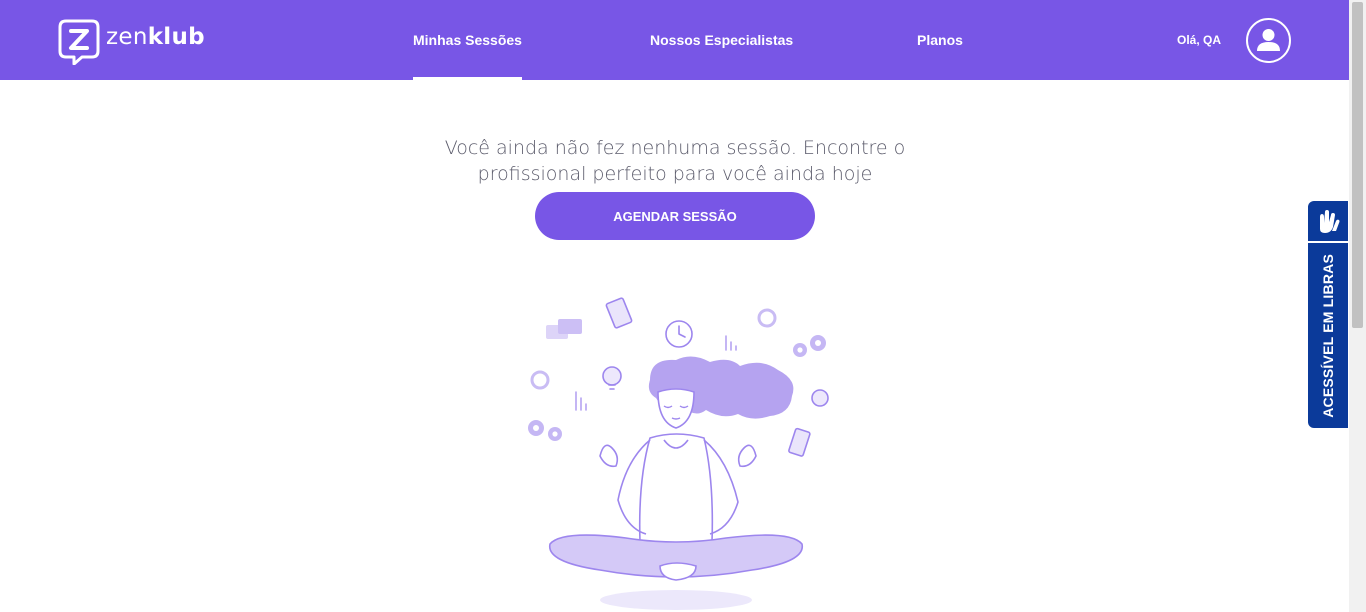 The width and height of the screenshot is (1366, 612). I want to click on meditating-woman-illustration, so click(678, 453).